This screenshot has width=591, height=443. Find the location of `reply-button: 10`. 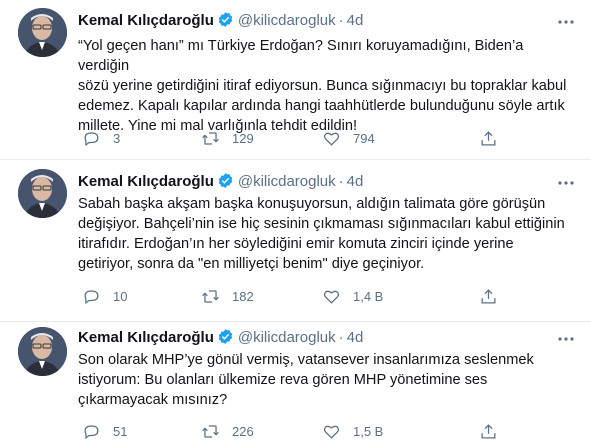

reply-button: 10 is located at coordinates (104, 296).